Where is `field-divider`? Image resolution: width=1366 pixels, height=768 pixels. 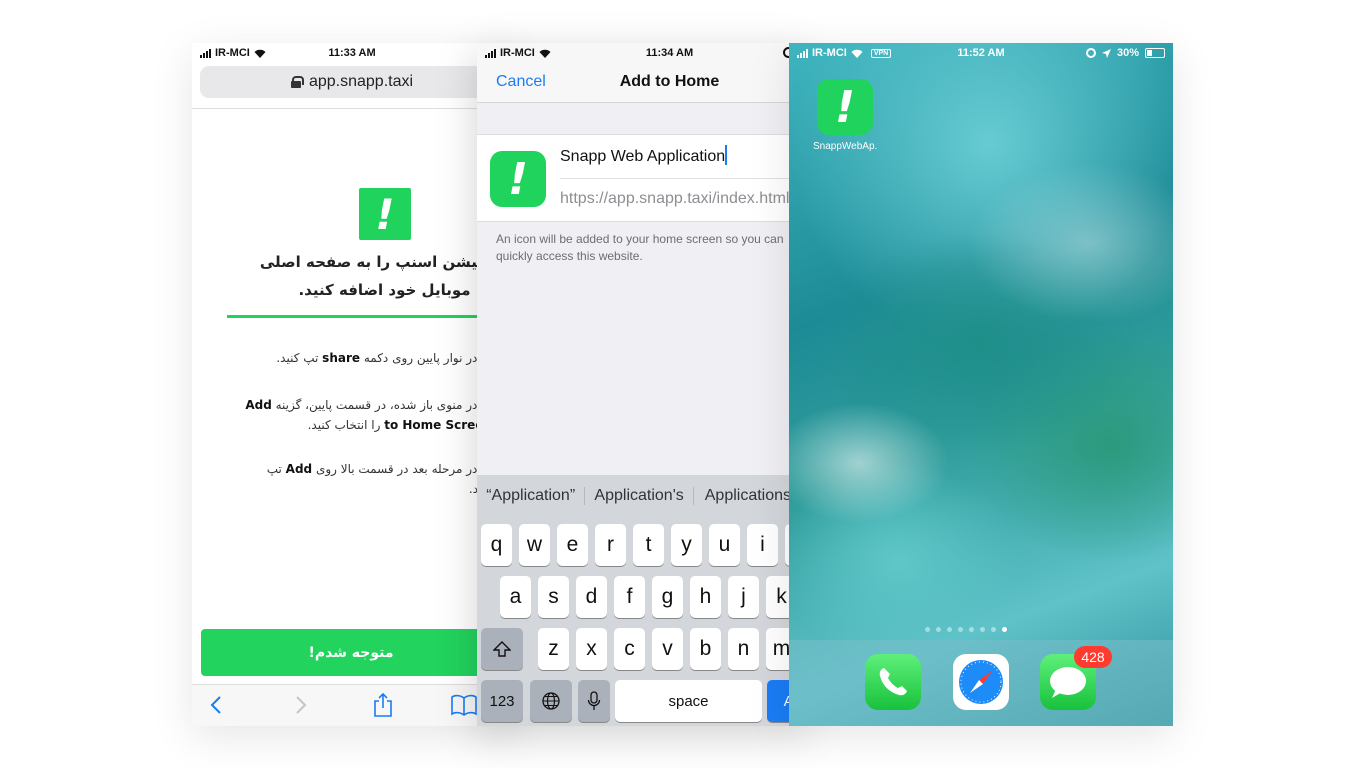
field-divider is located at coordinates (681, 178).